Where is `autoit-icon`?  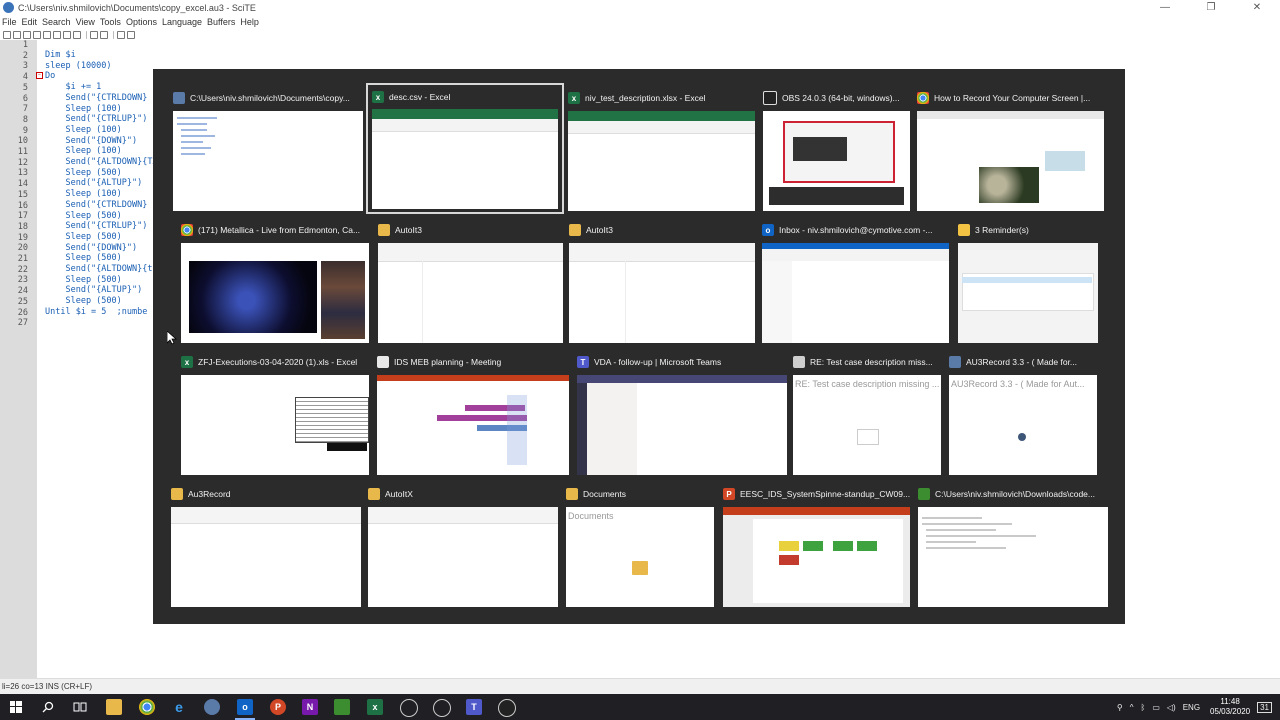
autoit-icon is located at coordinates (409, 708).